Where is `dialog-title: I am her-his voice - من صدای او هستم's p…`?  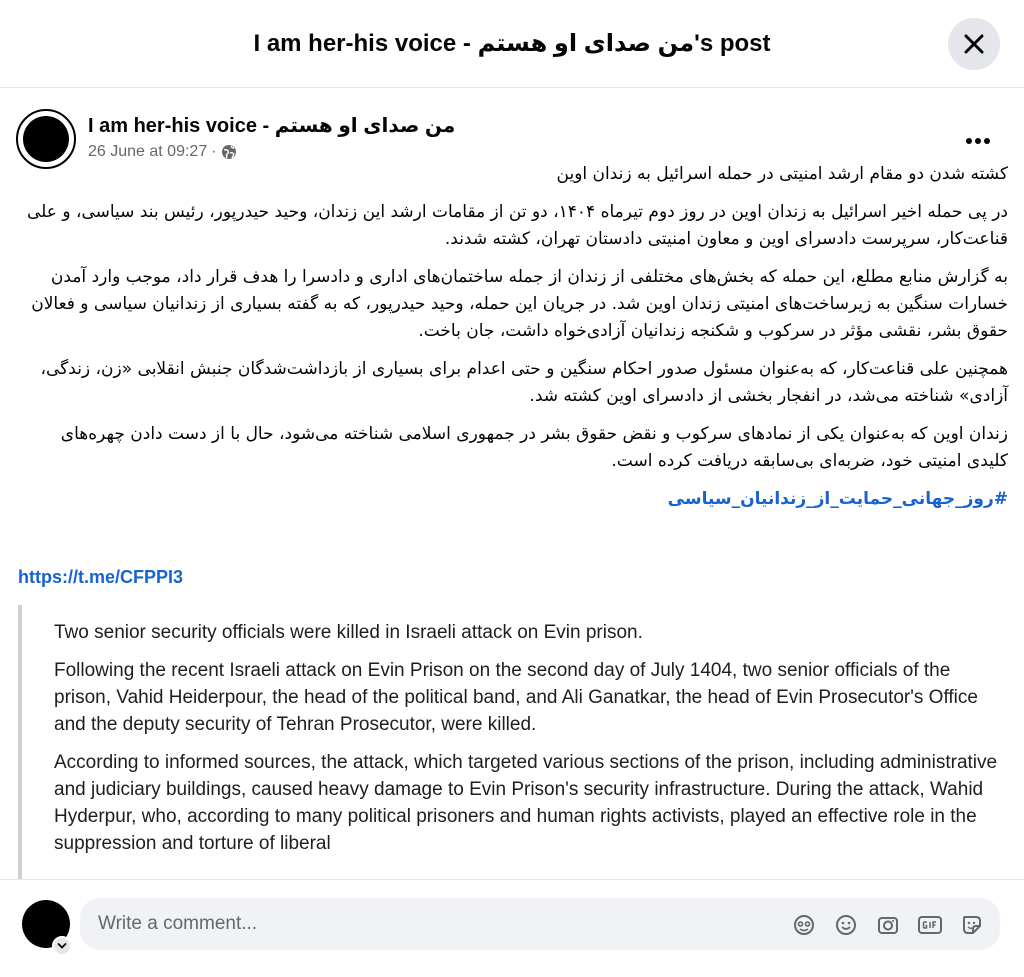
dialog-title: I am her-his voice - من صدای او هستم's p… is located at coordinates (512, 43).